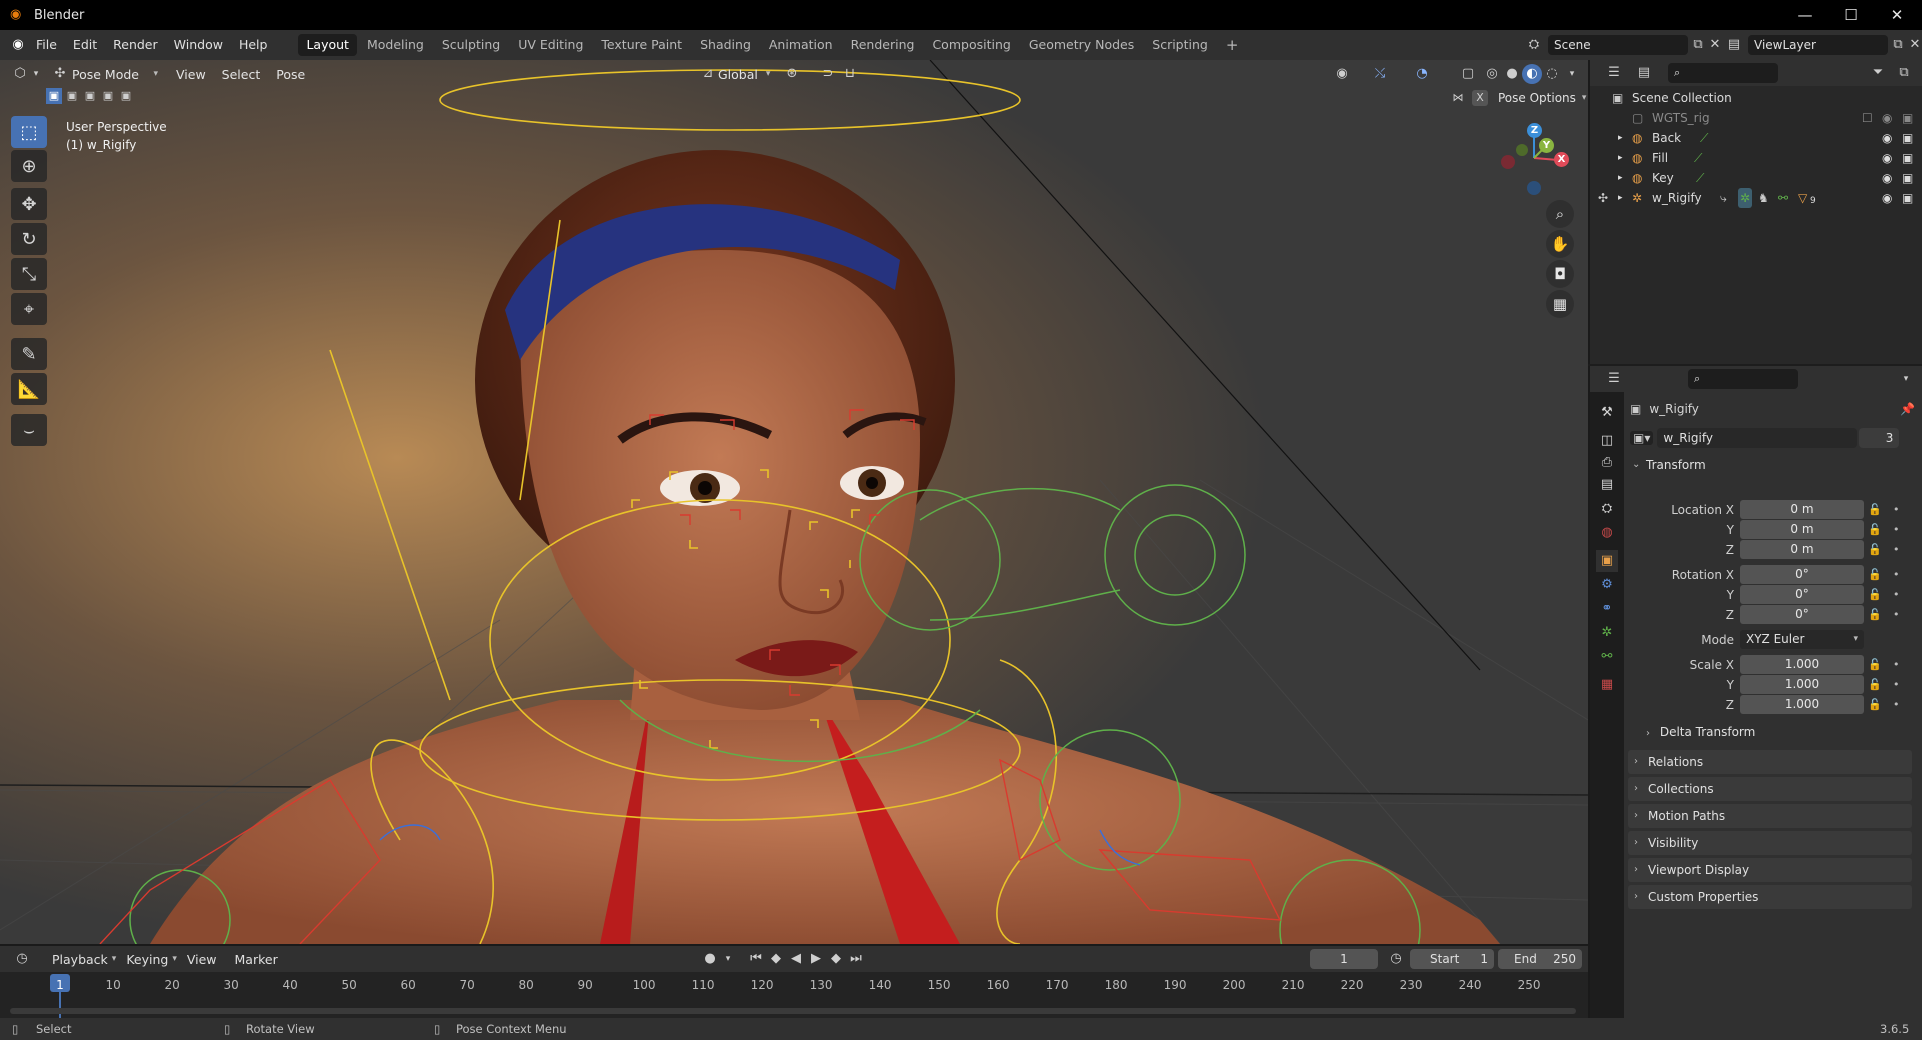 The image size is (1922, 1040). I want to click on delete-view-layer-icon: ✕, so click(1915, 45).